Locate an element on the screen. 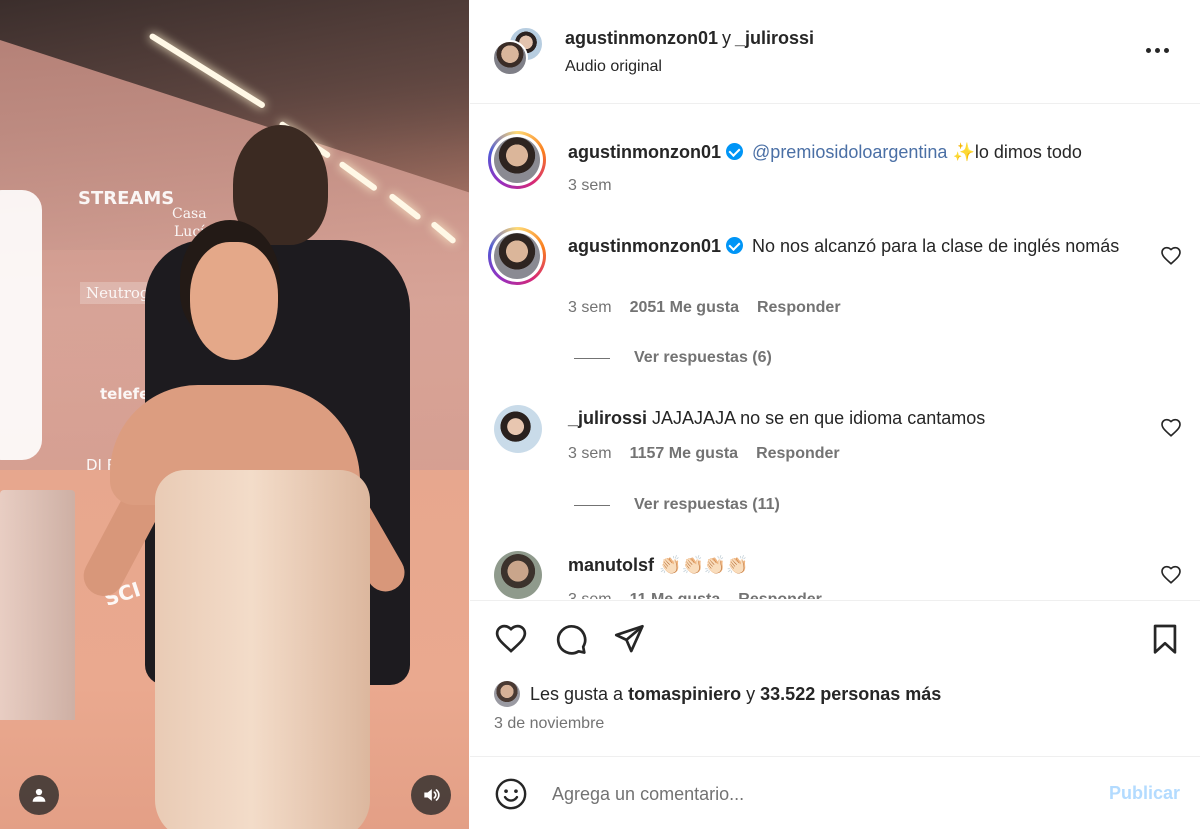  liker-avatar is located at coordinates (507, 694).